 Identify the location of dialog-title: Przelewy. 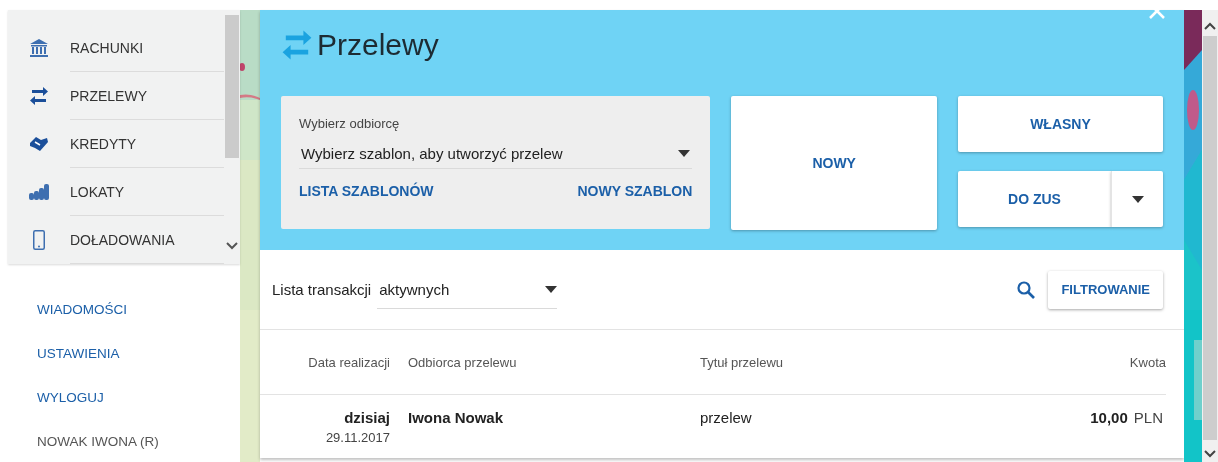
(378, 45).